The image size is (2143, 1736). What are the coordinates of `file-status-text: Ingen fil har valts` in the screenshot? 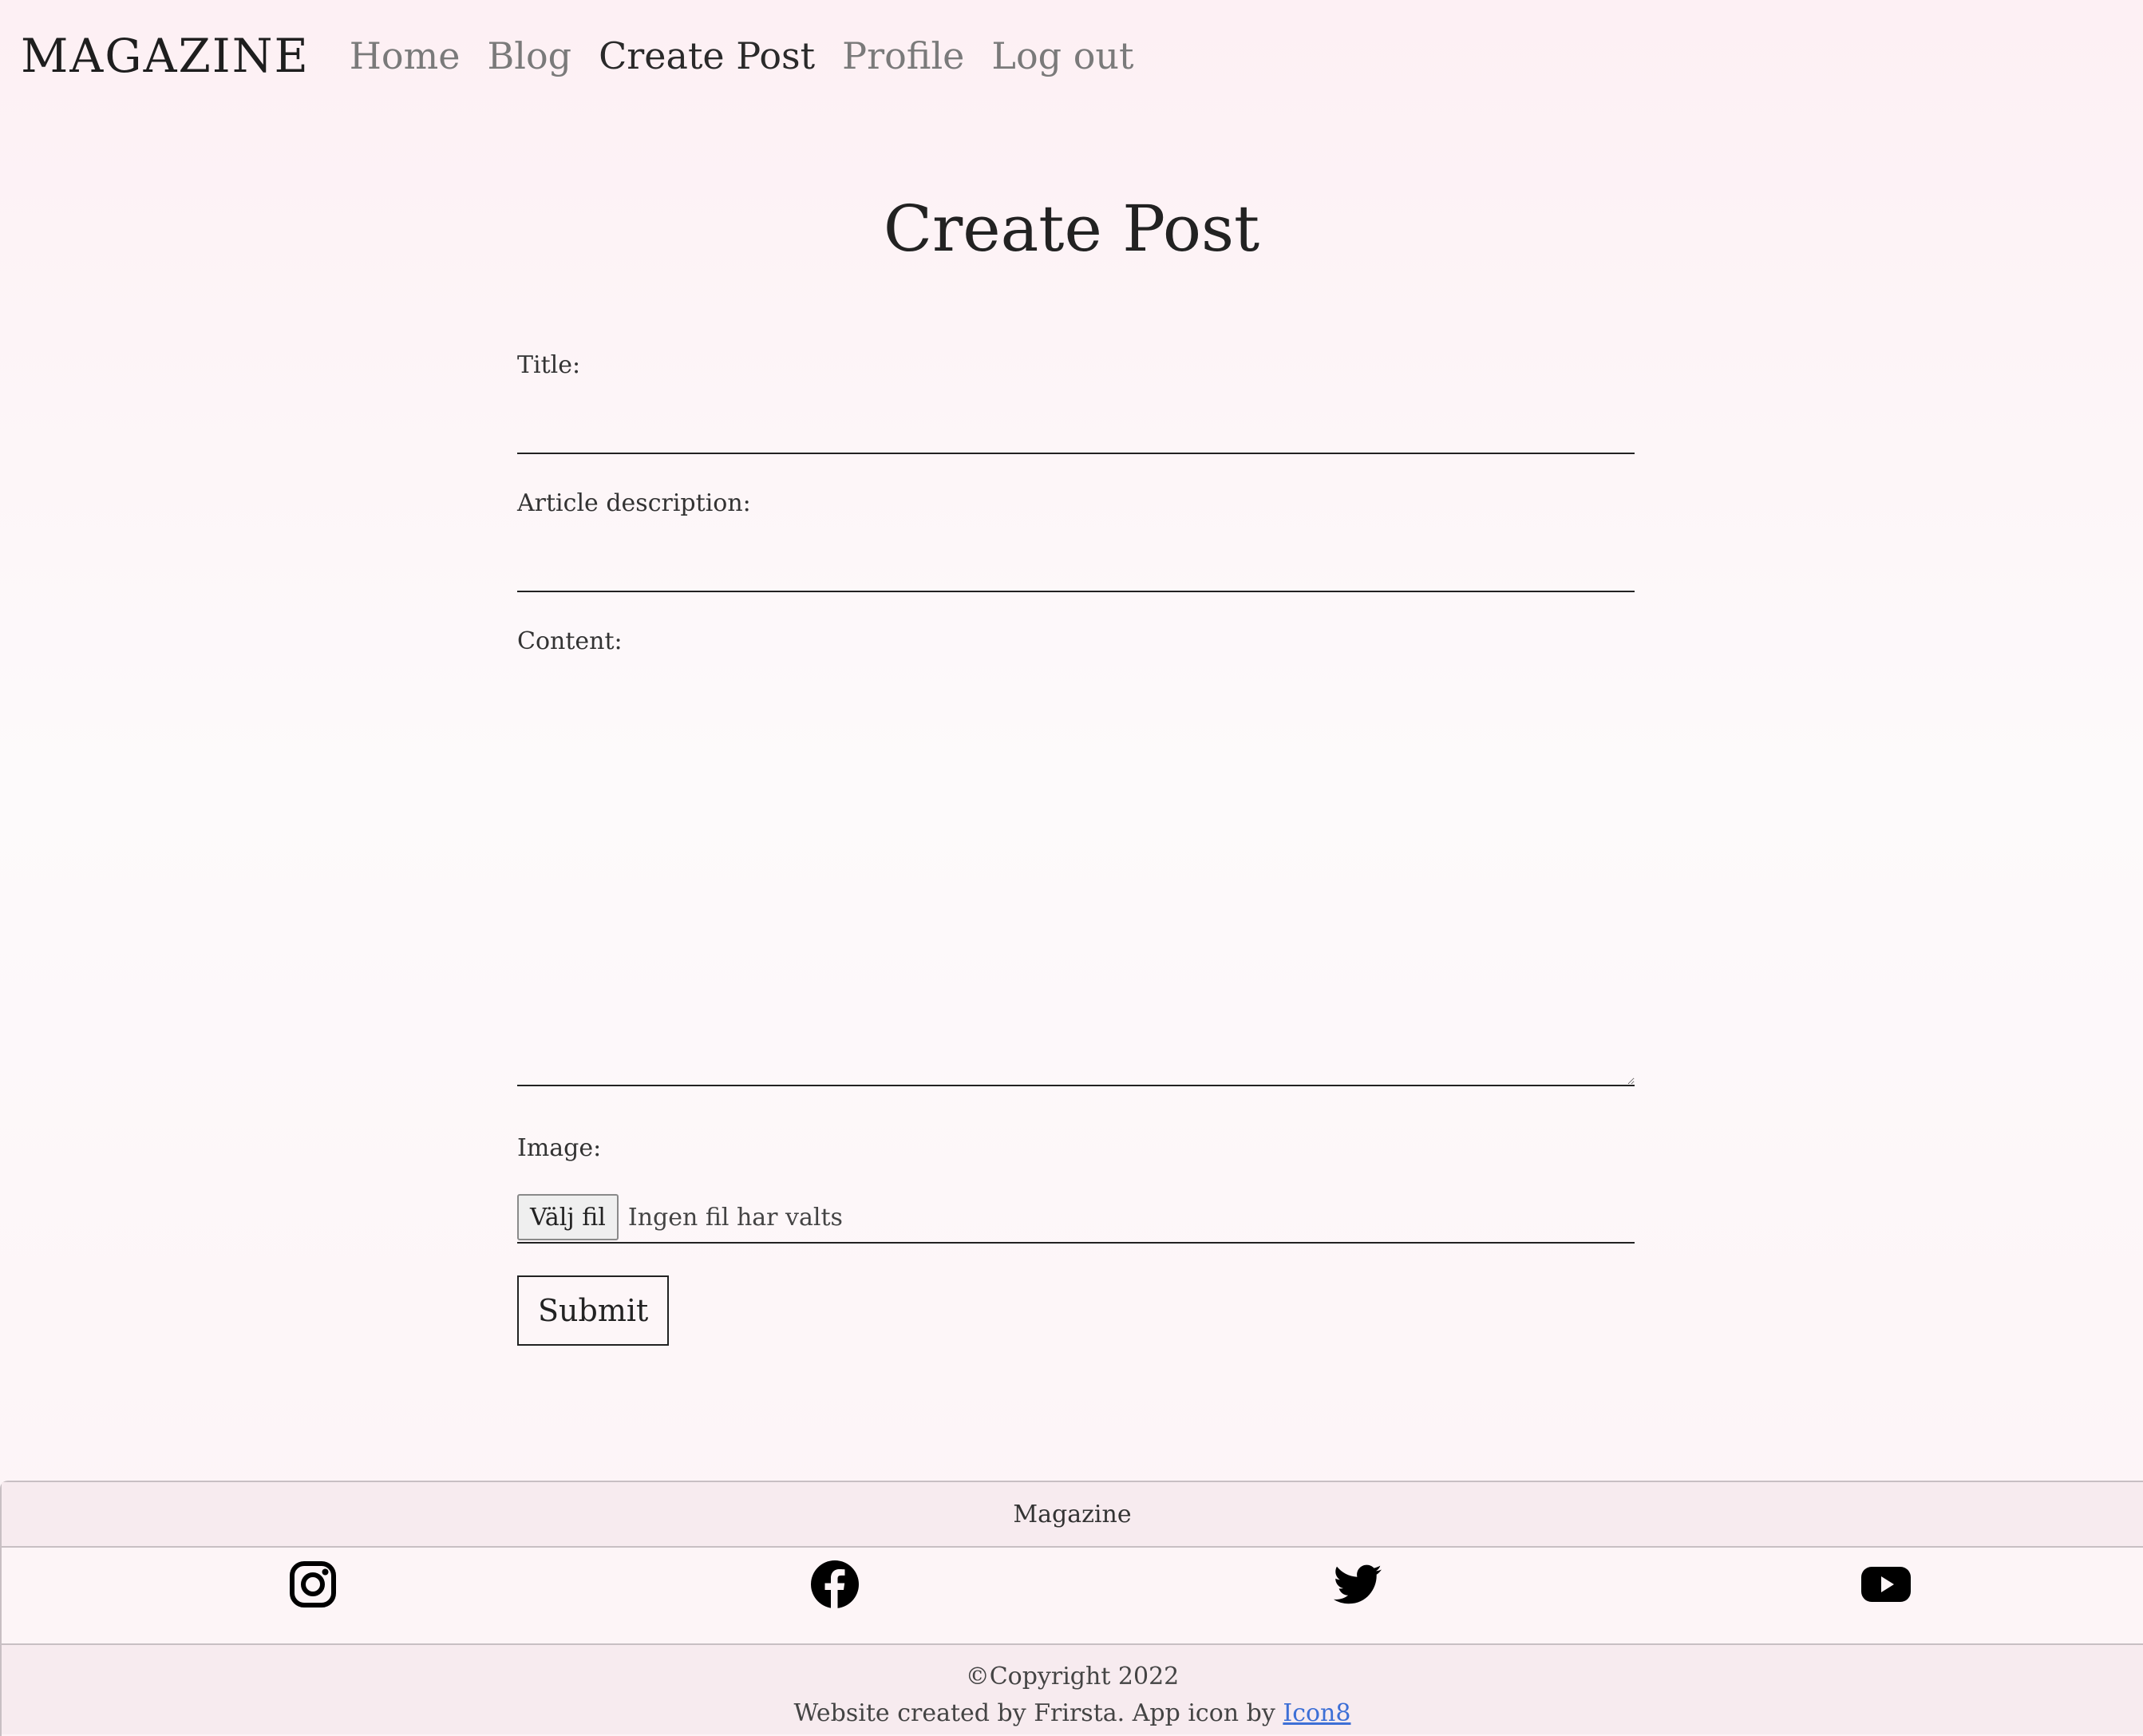 It's located at (735, 1217).